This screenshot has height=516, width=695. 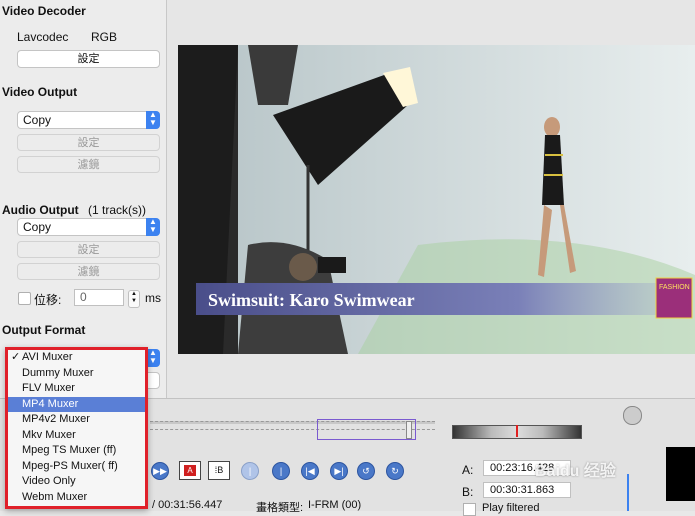 I want to click on output-format-heading: Output Format, so click(x=44, y=330).